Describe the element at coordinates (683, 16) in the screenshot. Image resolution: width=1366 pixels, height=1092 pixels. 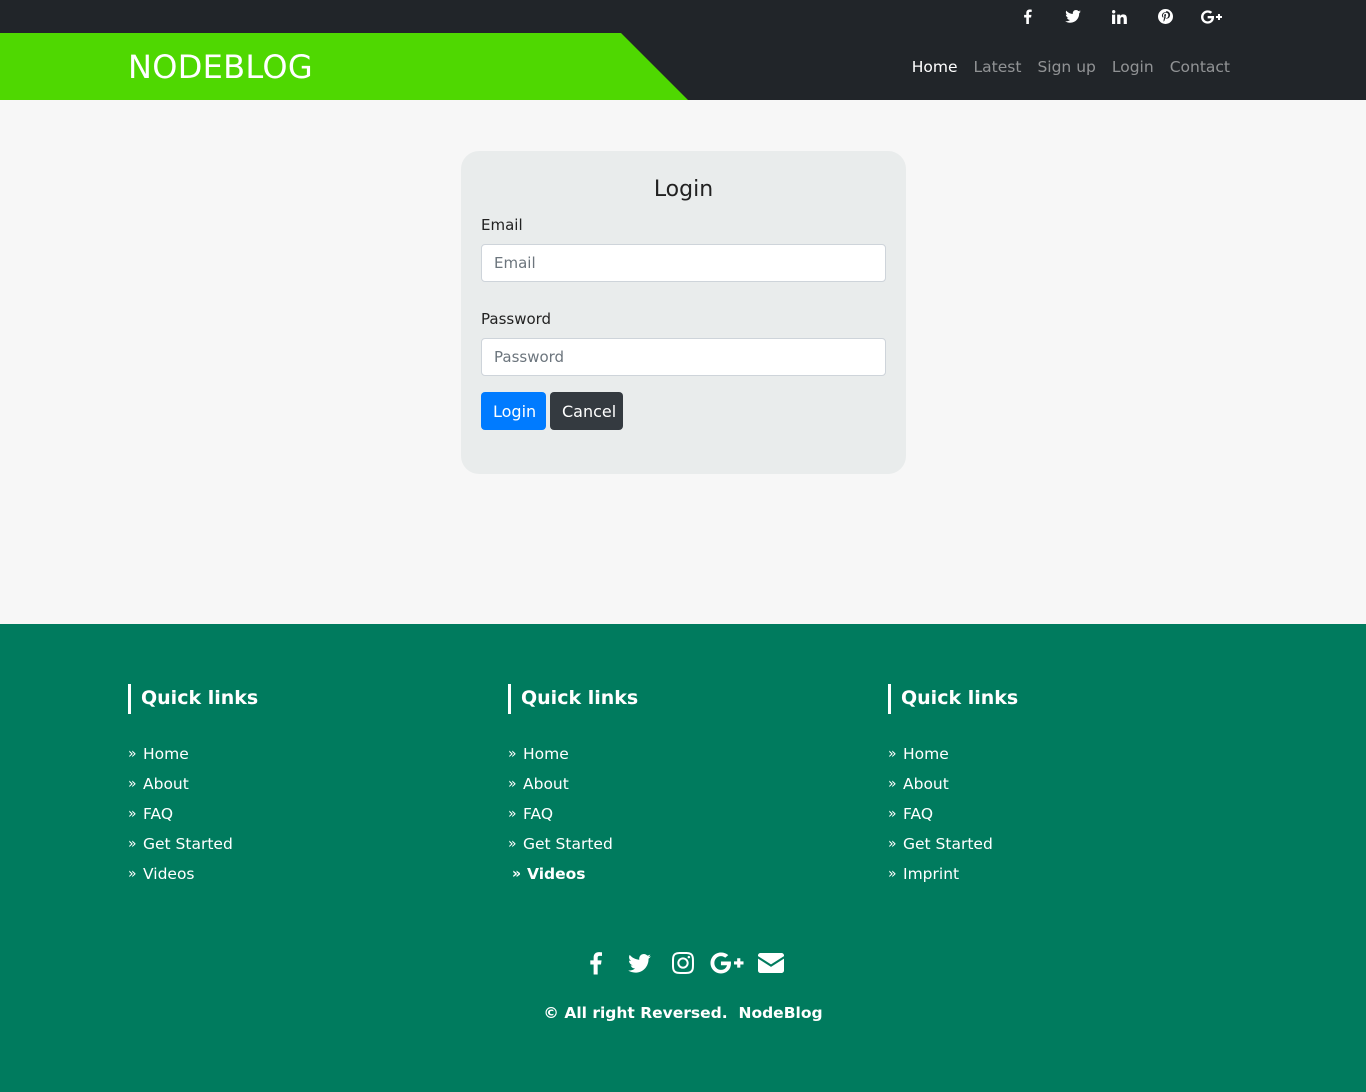
I see `top-social-bar` at that location.